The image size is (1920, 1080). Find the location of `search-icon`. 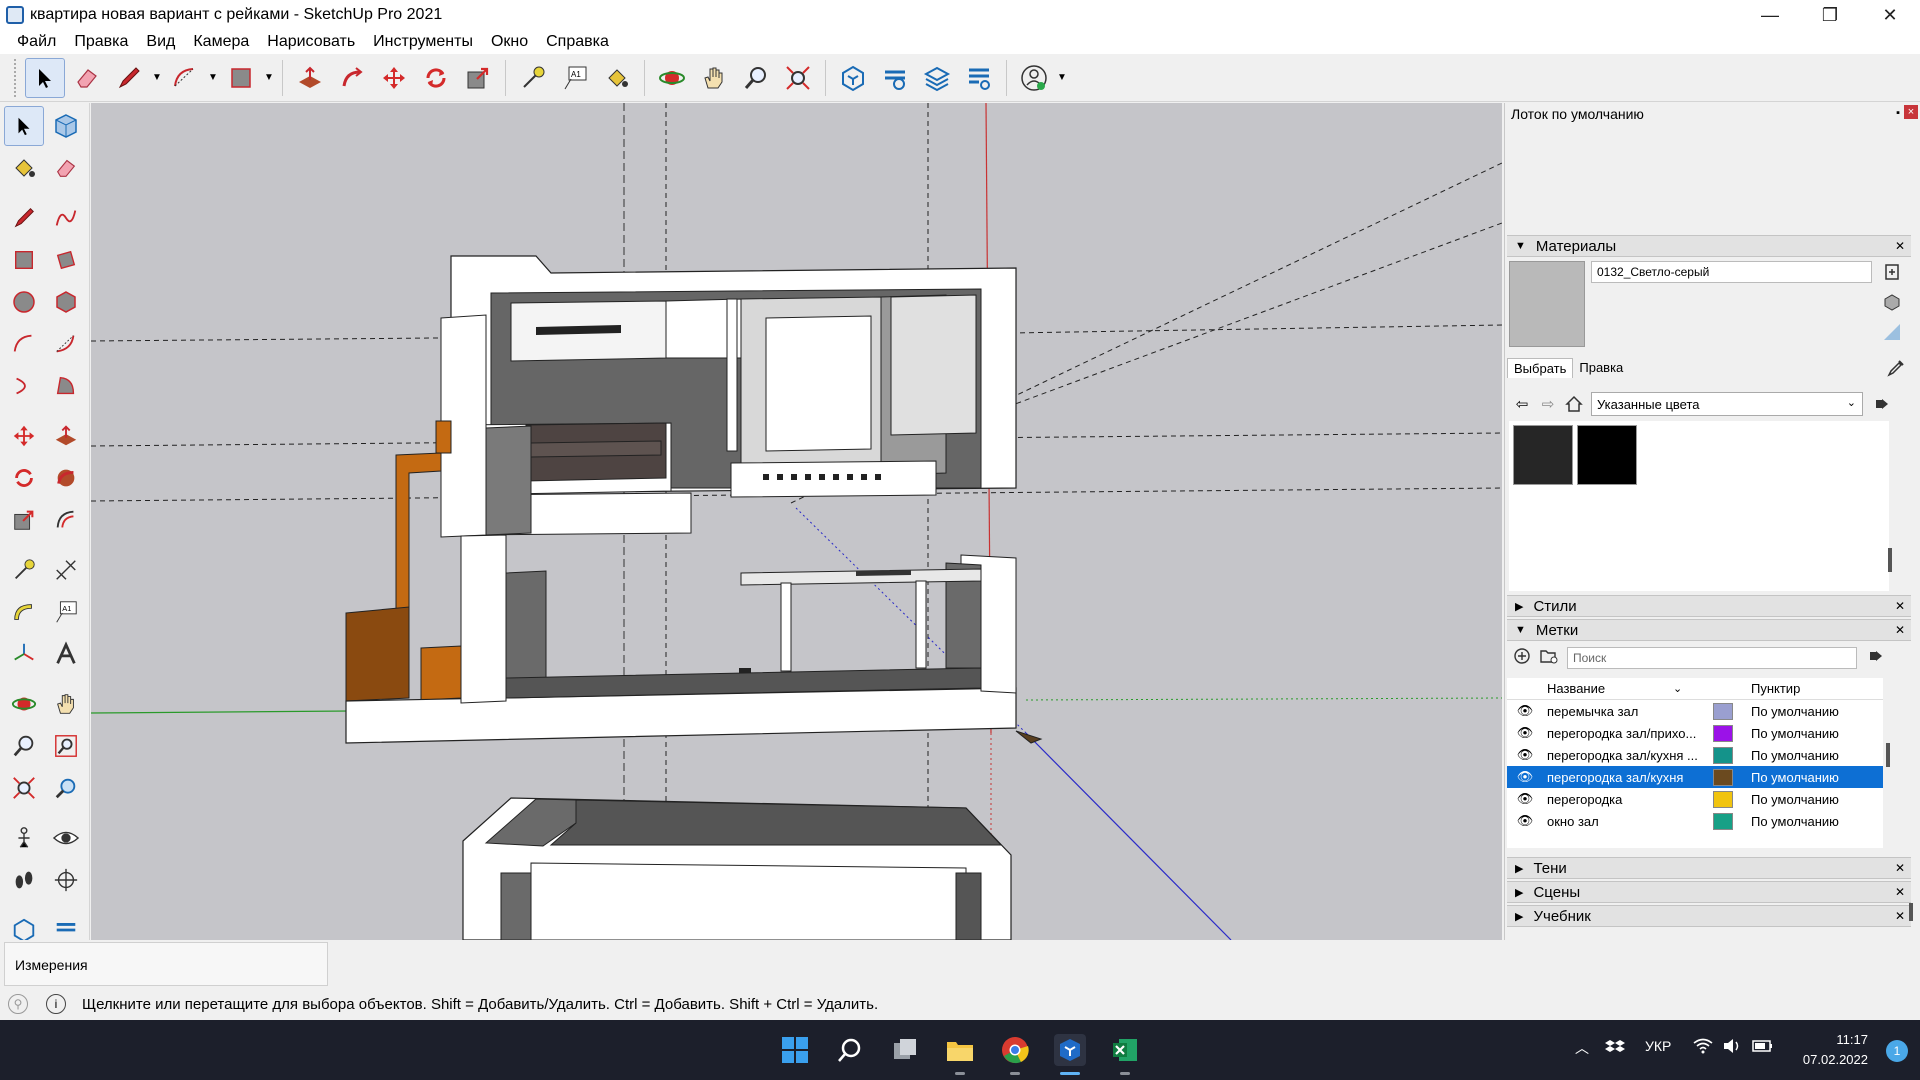

search-icon is located at coordinates (850, 1050).